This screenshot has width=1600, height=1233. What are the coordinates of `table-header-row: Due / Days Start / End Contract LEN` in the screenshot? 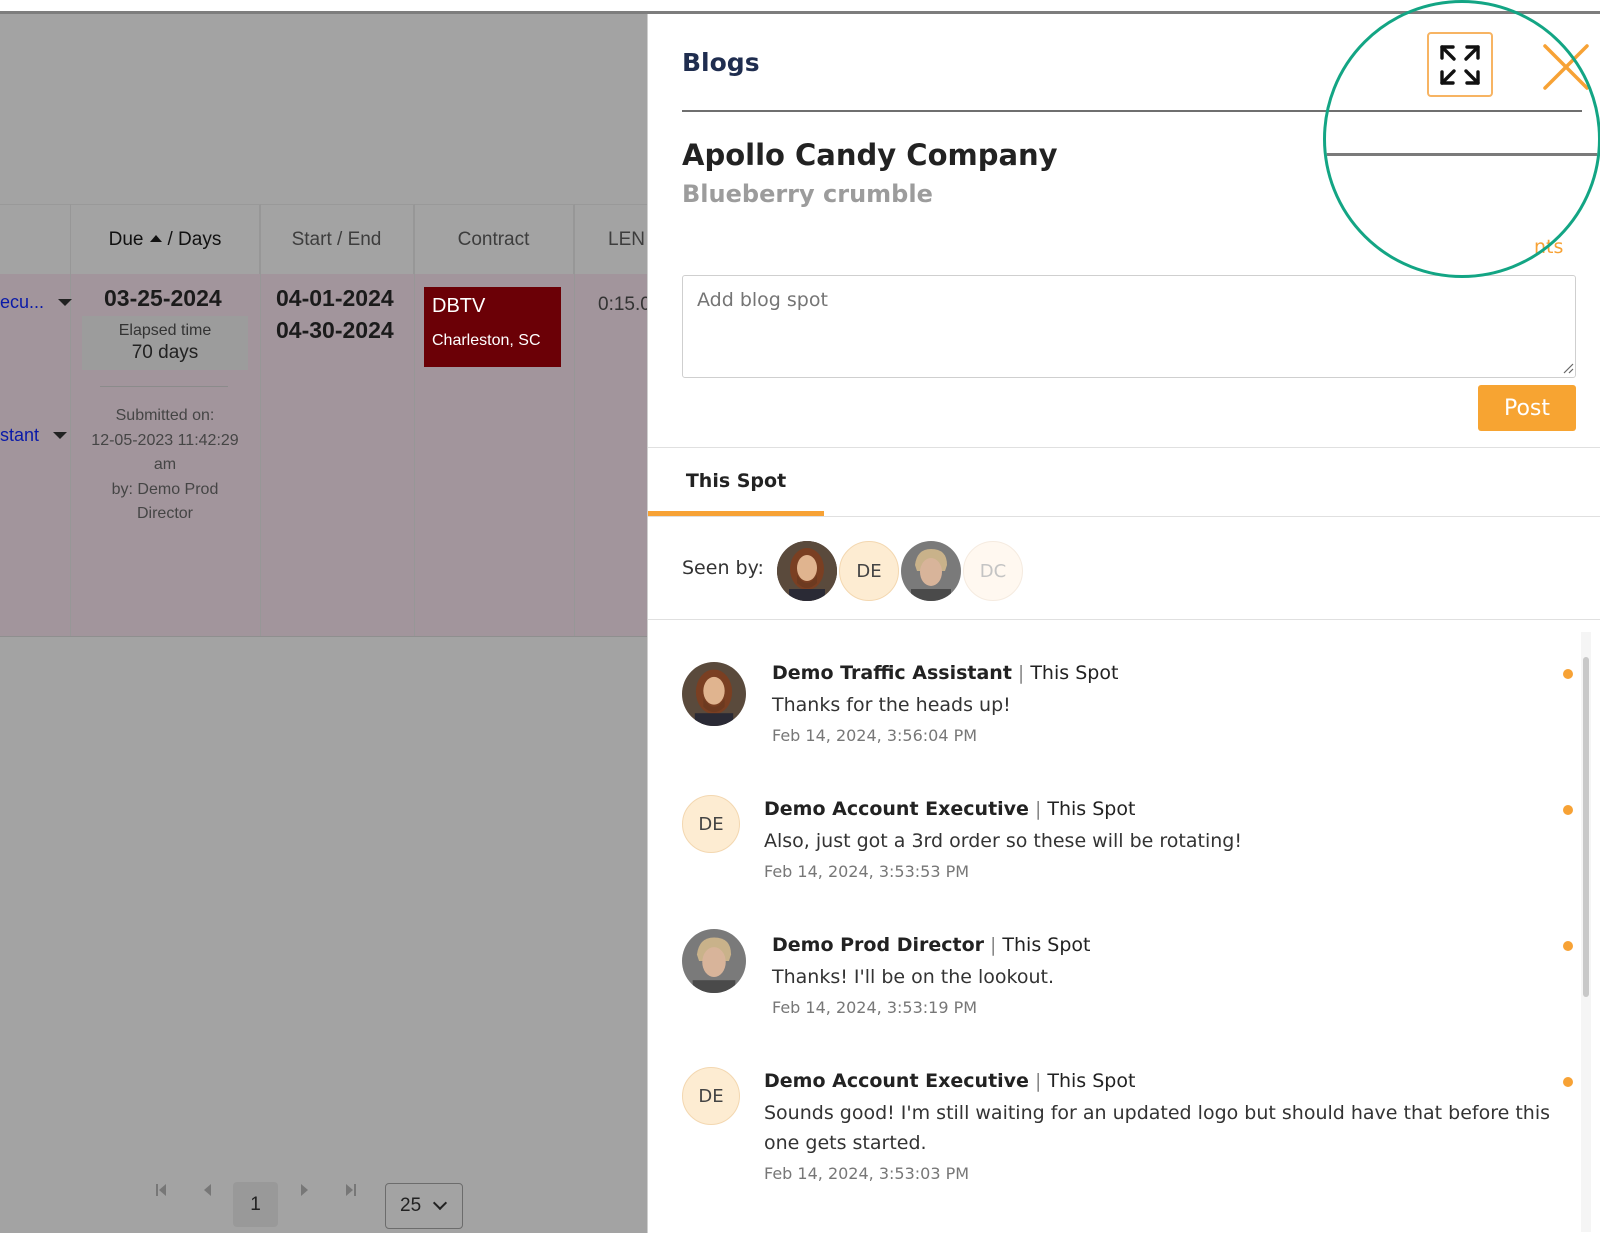 It's located at (323, 239).